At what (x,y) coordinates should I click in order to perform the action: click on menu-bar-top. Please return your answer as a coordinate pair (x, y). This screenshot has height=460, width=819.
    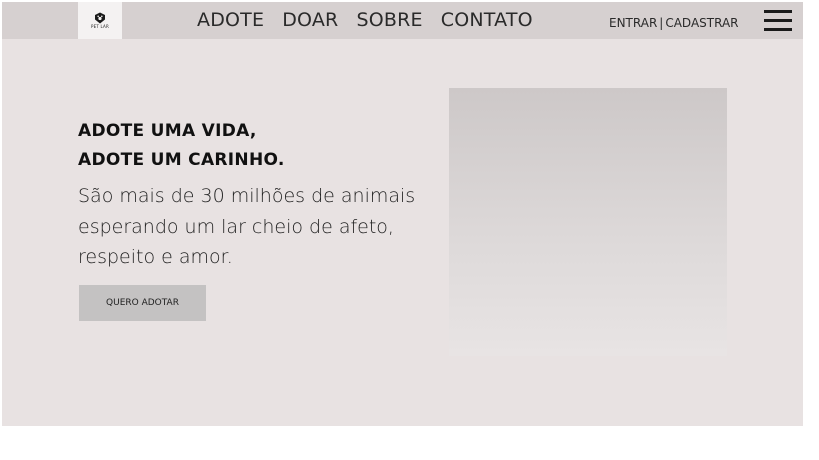
    Looking at the image, I should click on (778, 11).